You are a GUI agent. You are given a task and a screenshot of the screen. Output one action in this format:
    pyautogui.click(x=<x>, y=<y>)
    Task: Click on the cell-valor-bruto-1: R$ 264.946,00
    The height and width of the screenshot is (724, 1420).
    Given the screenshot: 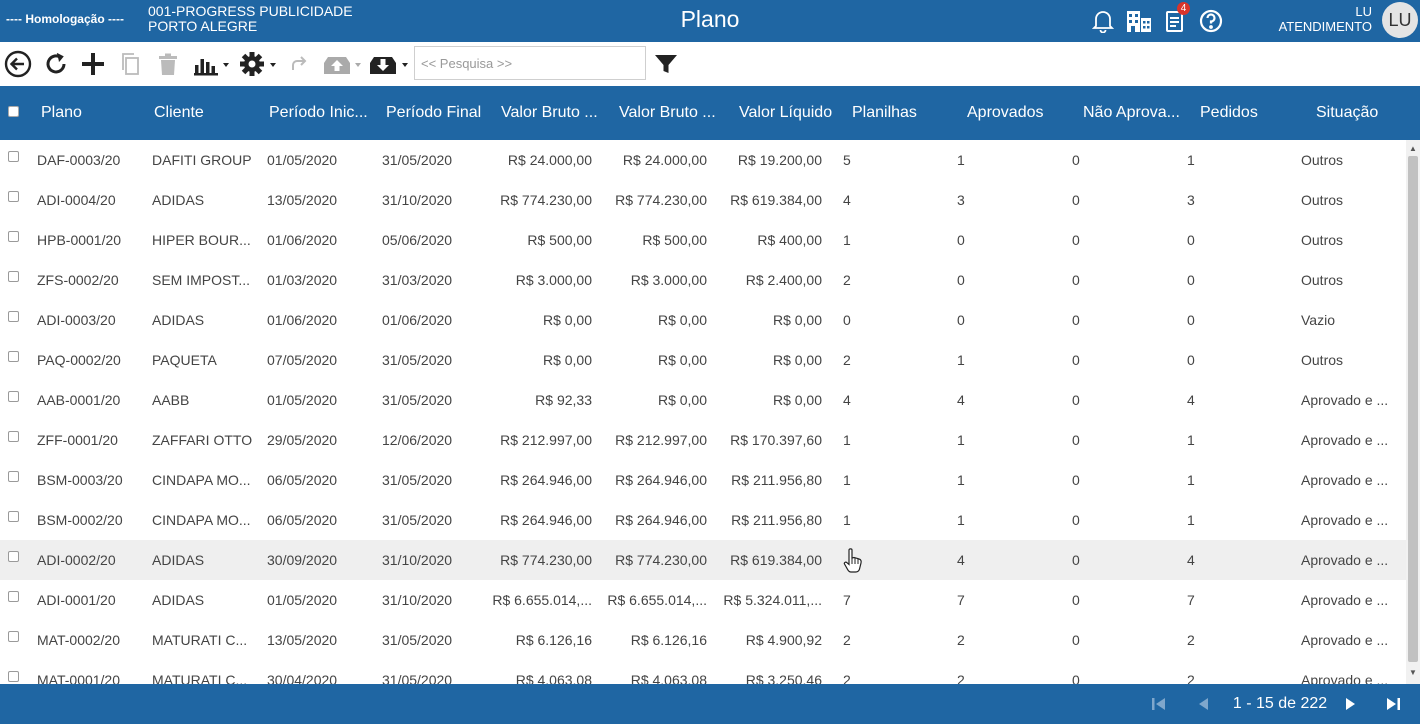 What is the action you would take?
    pyautogui.click(x=546, y=520)
    